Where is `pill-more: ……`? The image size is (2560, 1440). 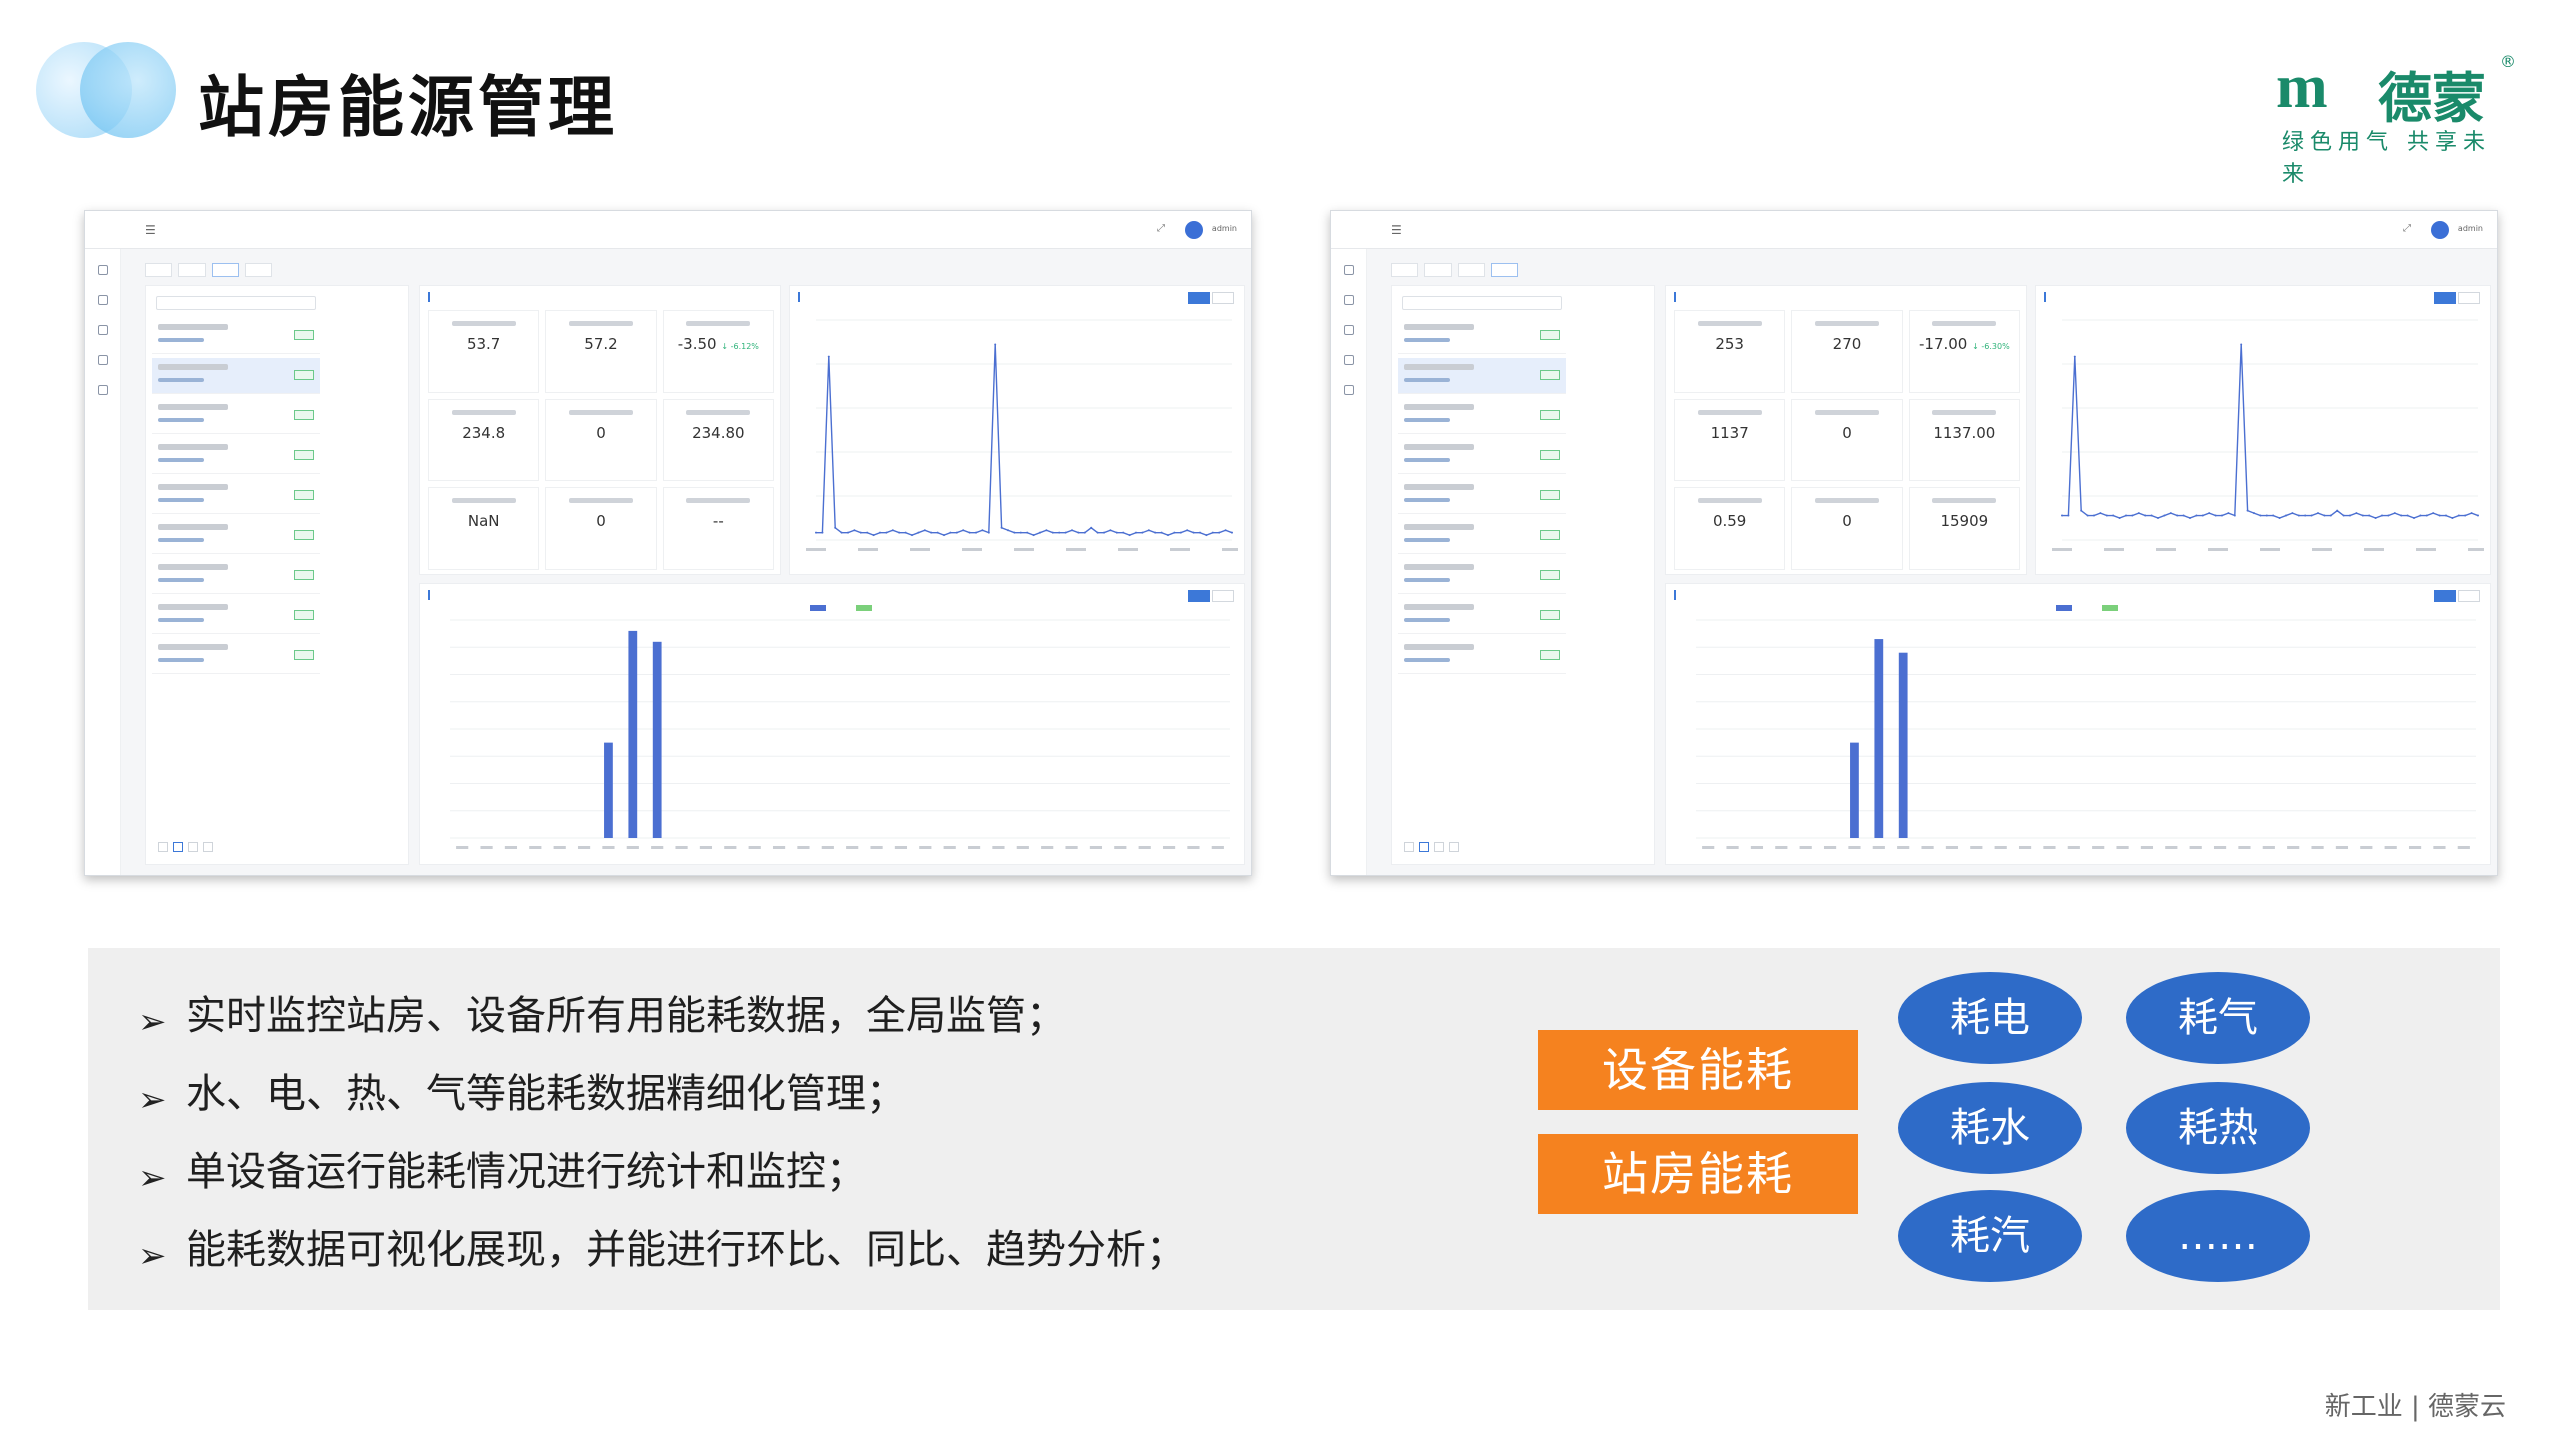 pill-more: …… is located at coordinates (2218, 1236).